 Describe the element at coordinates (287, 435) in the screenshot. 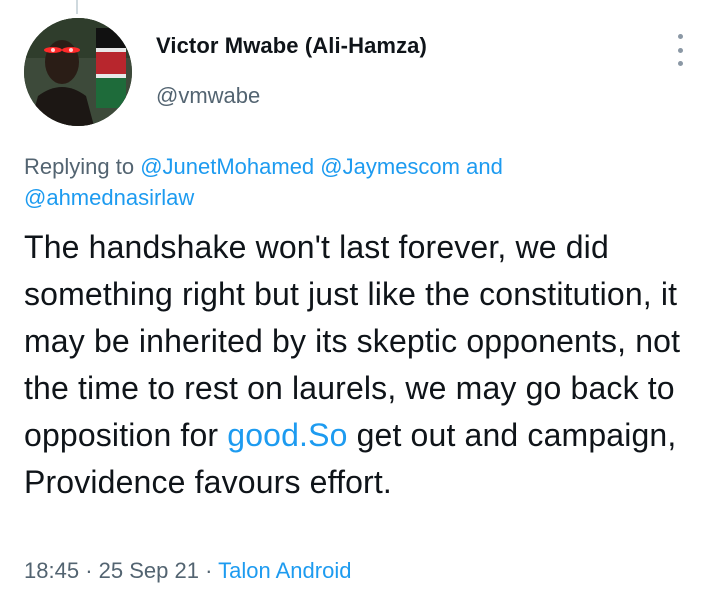

I see `tweet-link: good.So` at that location.